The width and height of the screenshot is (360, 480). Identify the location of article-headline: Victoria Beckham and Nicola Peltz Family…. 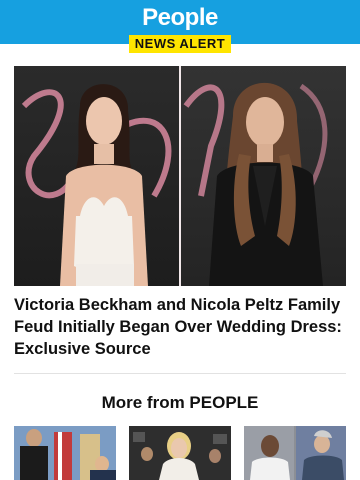
(180, 327).